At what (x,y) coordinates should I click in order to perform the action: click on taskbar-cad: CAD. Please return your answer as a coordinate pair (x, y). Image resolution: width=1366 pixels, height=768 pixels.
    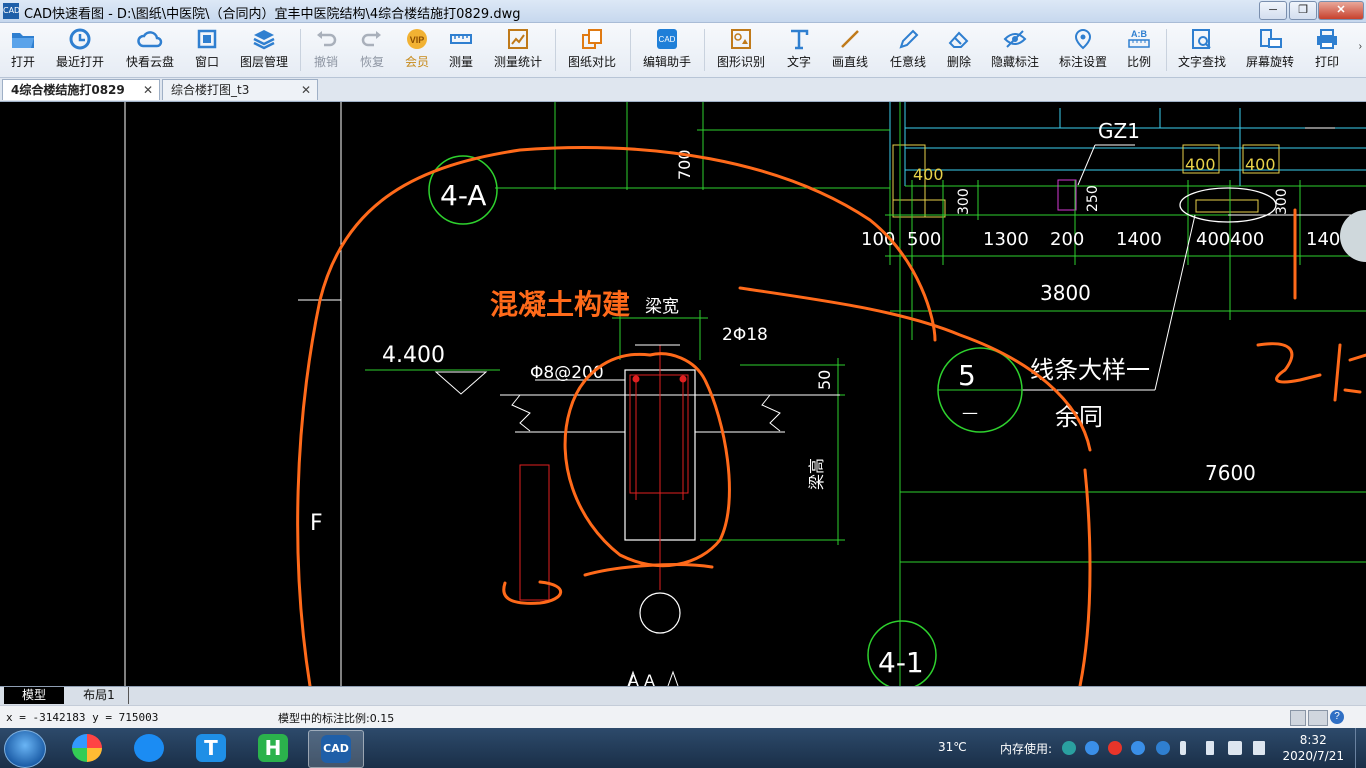
    Looking at the image, I should click on (336, 749).